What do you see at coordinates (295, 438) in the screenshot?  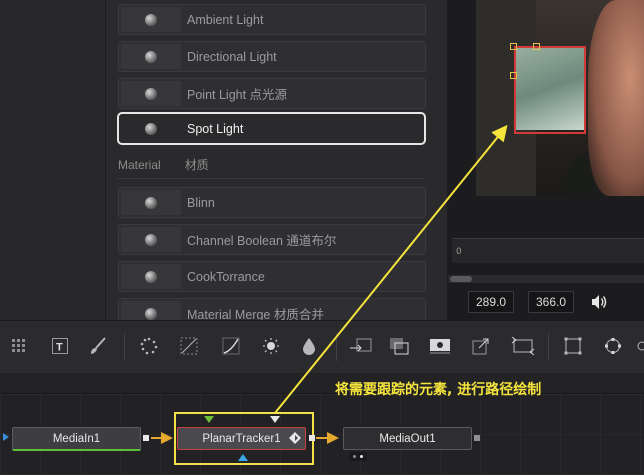 I see `keyframe-icon` at bounding box center [295, 438].